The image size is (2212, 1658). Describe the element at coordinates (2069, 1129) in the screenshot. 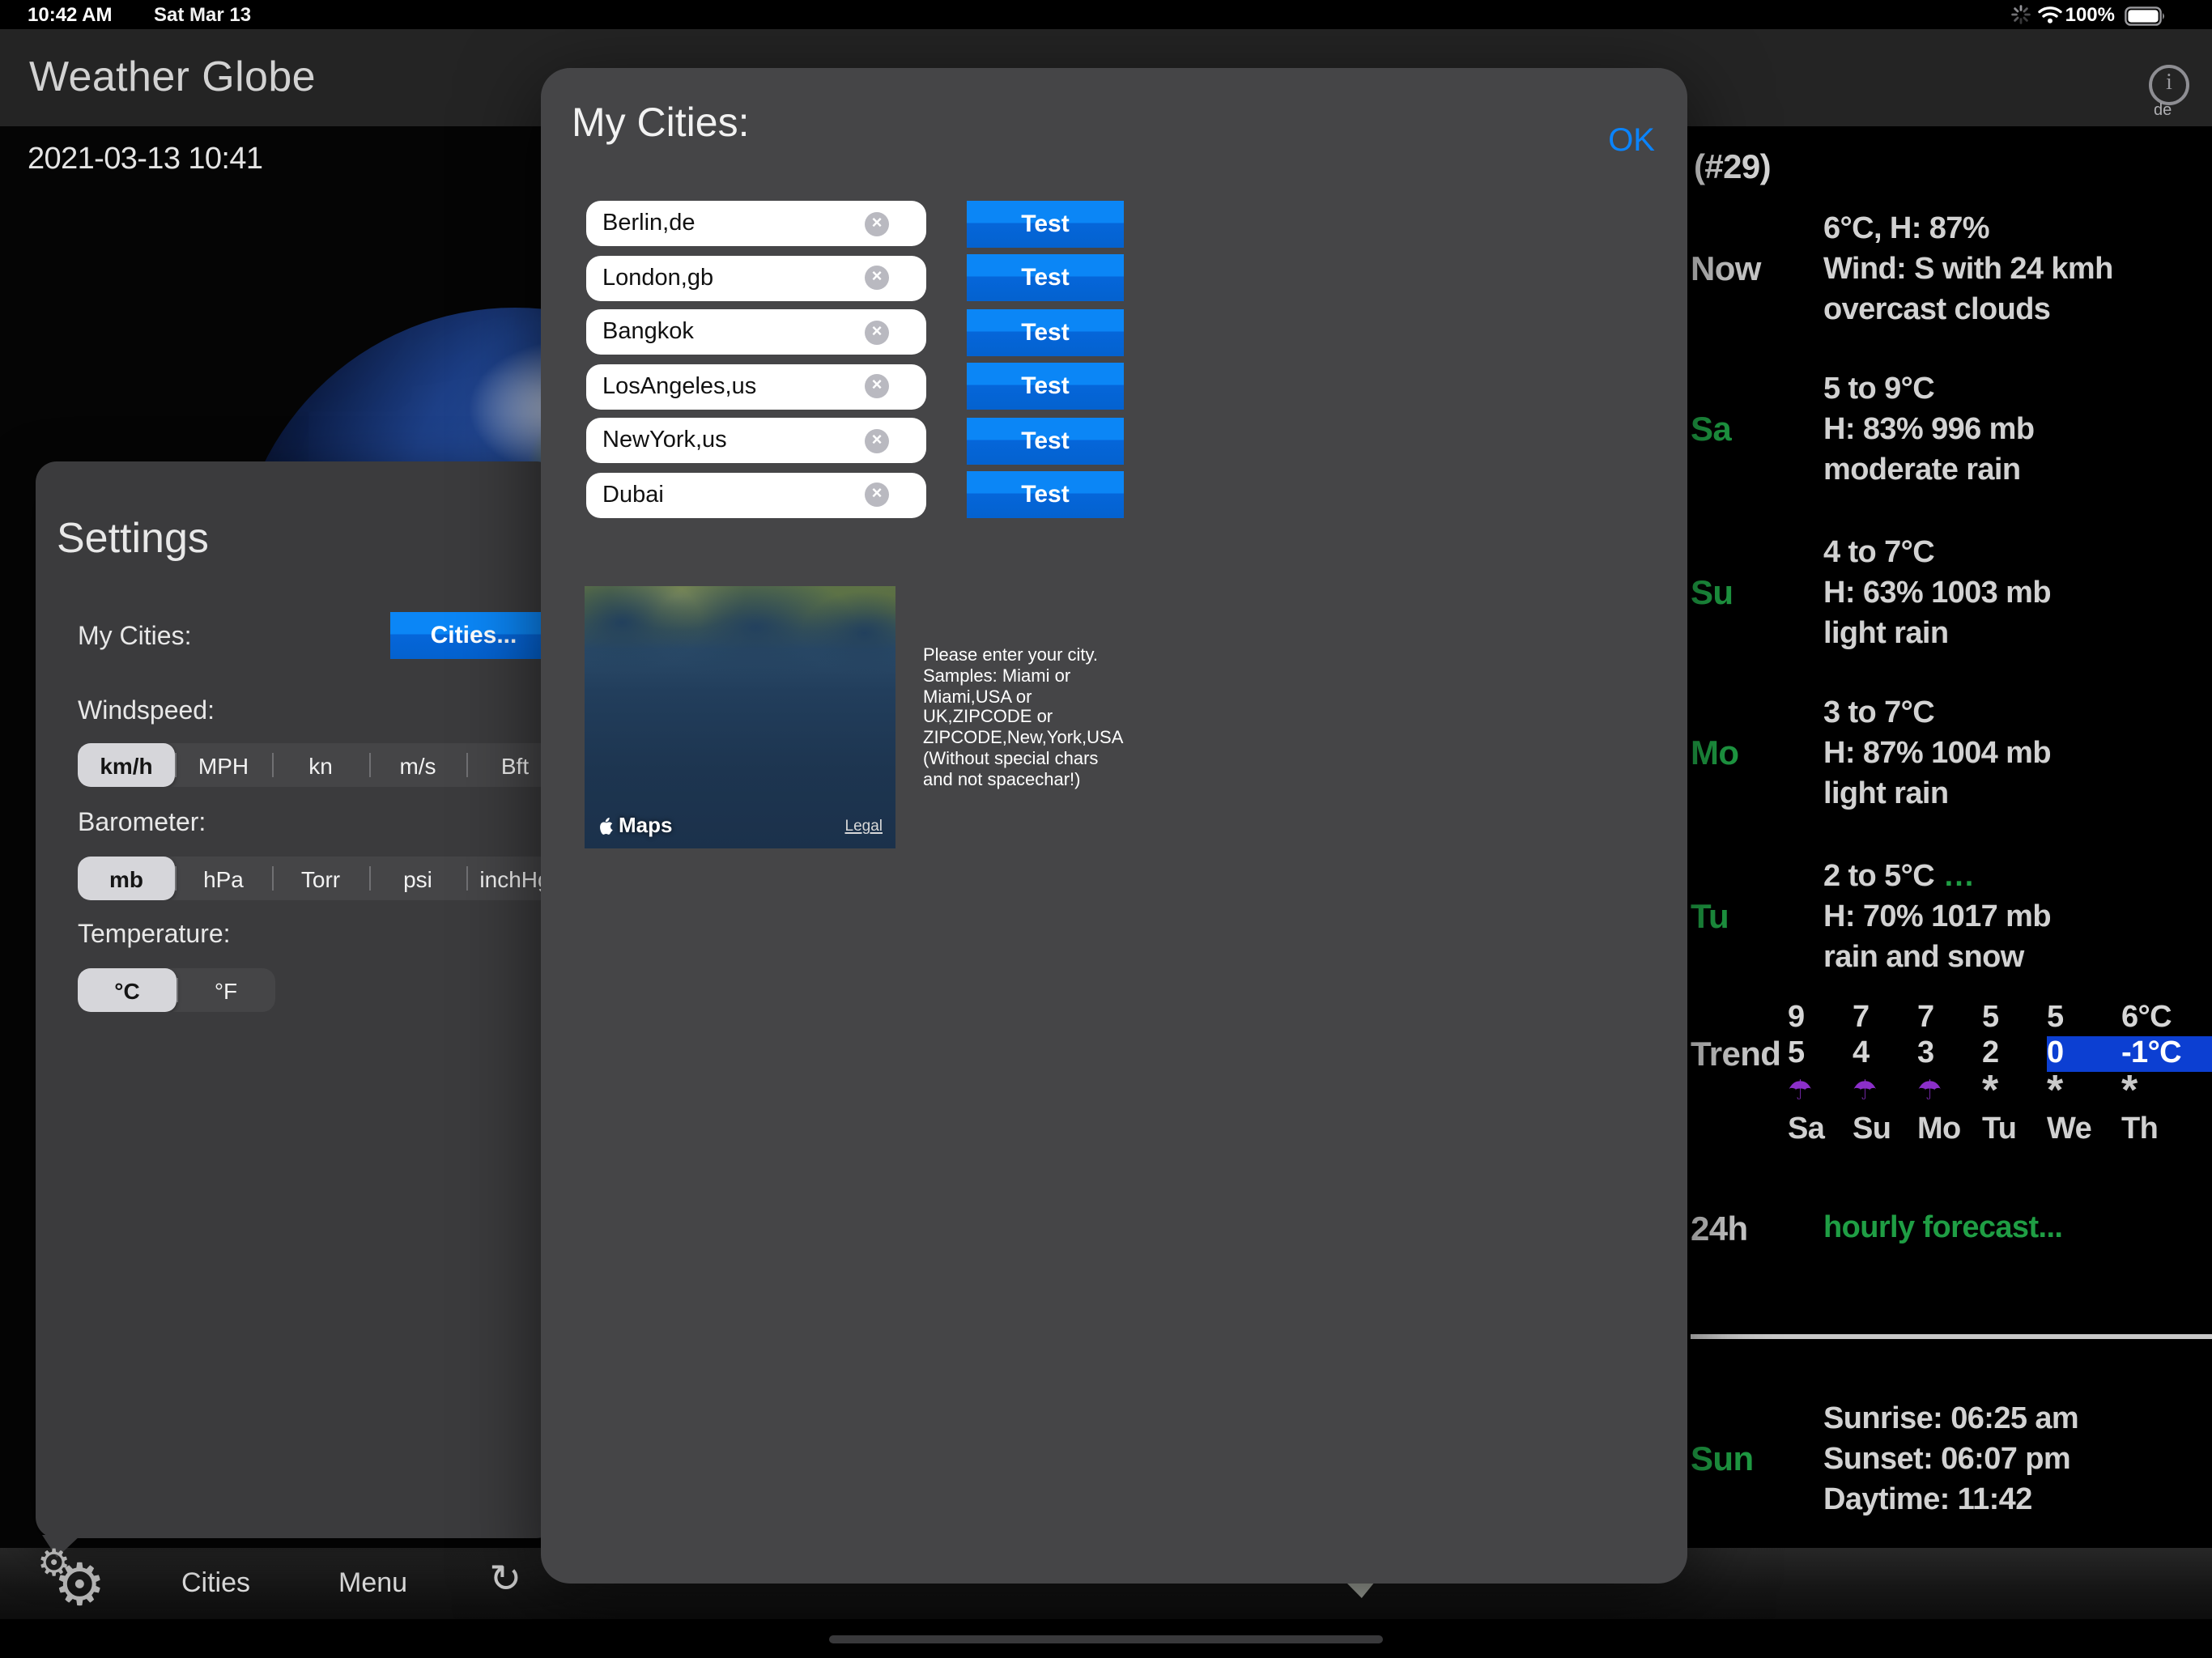

I see `trend-day: We` at that location.